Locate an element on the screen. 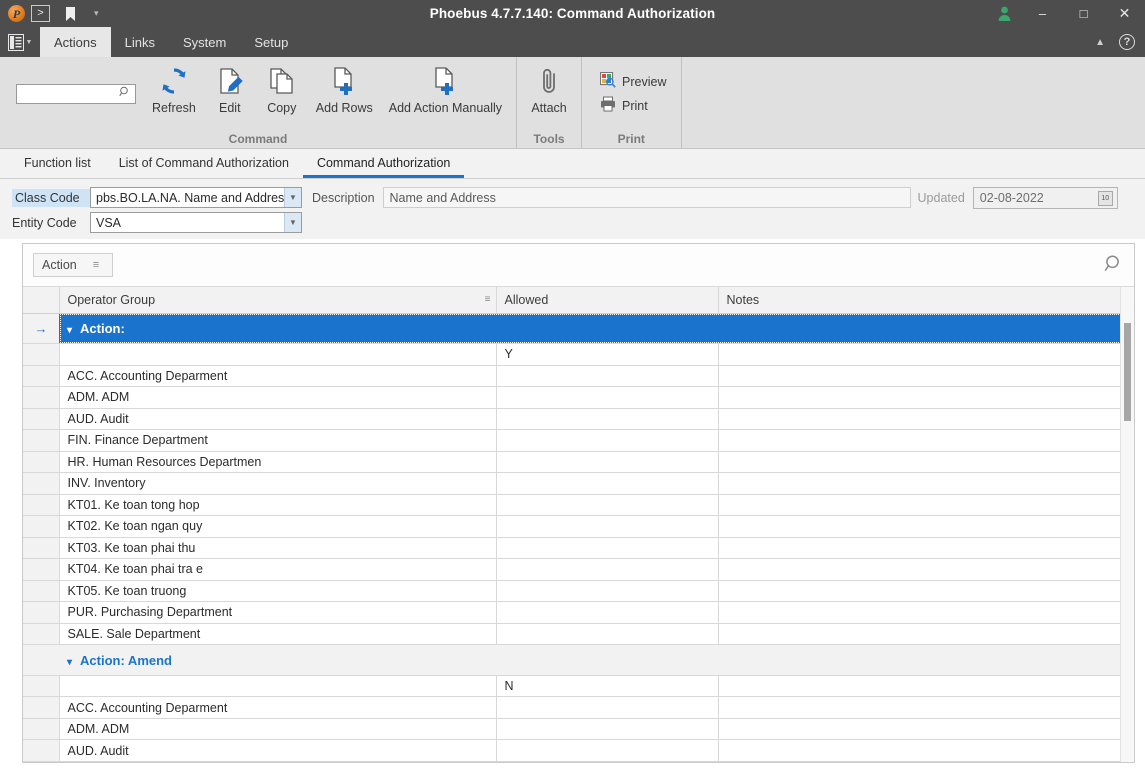 The height and width of the screenshot is (769, 1145). refresh-button: Refresh is located at coordinates (174, 94).